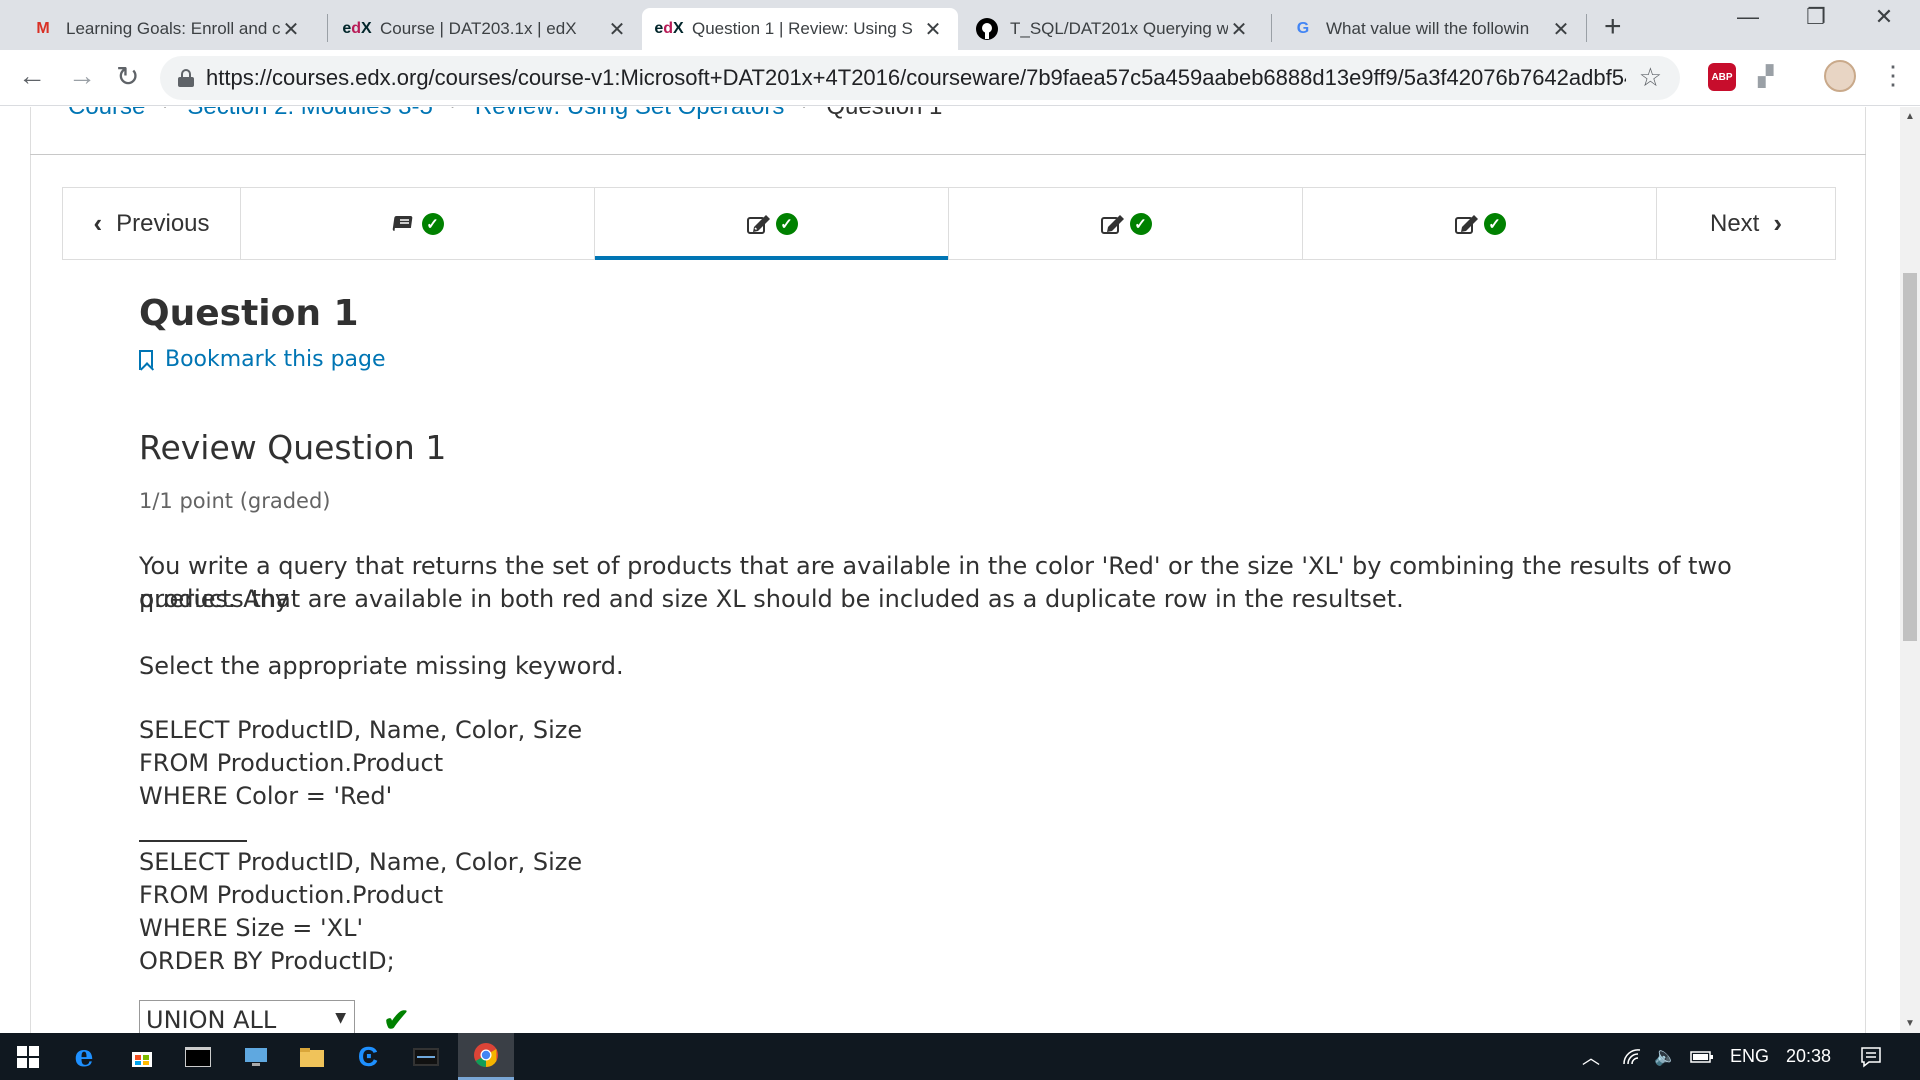 The height and width of the screenshot is (1080, 1920). Describe the element at coordinates (987, 29) in the screenshot. I see `github-icon` at that location.